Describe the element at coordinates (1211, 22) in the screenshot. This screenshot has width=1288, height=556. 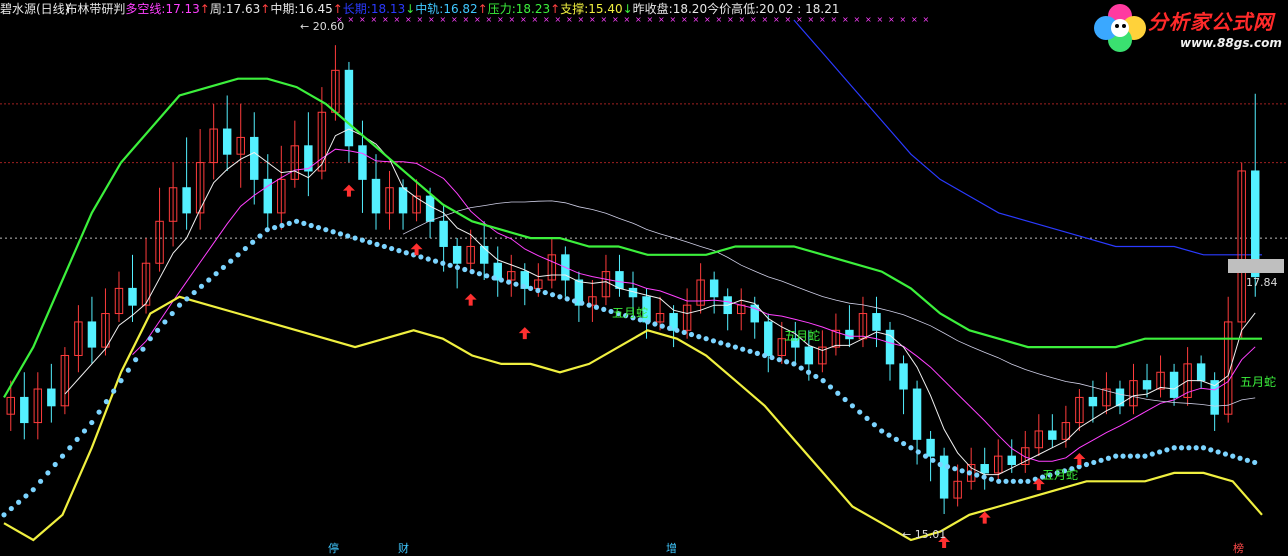
I see `logo-title: 分析家公式网` at that location.